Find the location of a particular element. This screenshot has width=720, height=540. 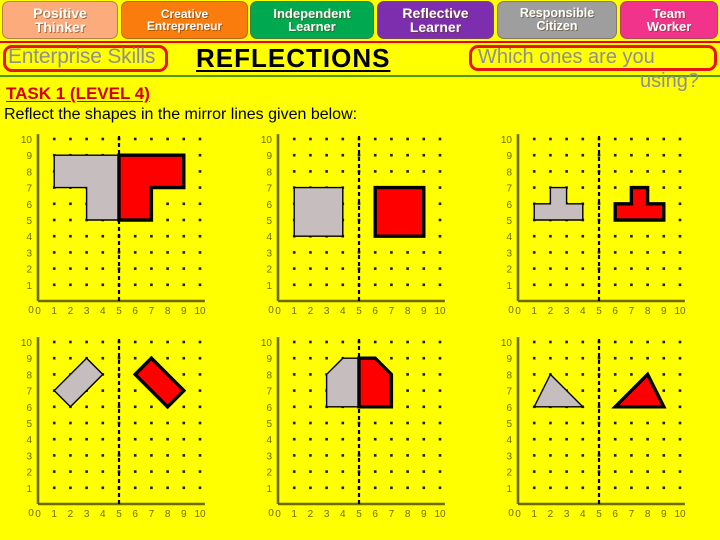

enterprise-skills-label: Enterprise Skills is located at coordinates (82, 56).